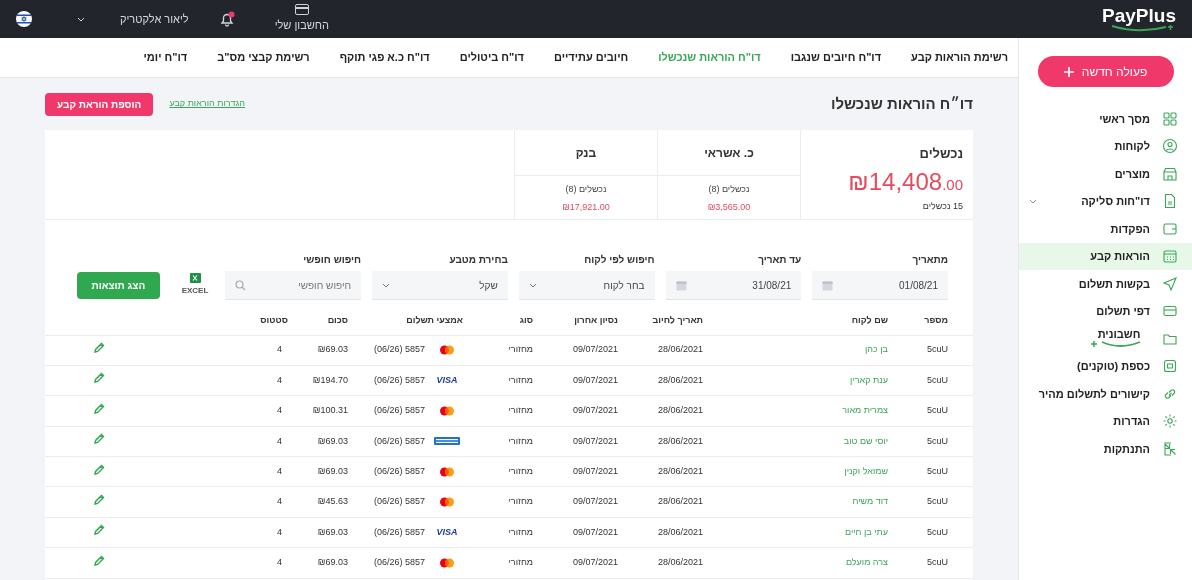 This screenshot has width=1192, height=580. What do you see at coordinates (293, 285) in the screenshot?
I see `search-field: חיפוש חופשי` at bounding box center [293, 285].